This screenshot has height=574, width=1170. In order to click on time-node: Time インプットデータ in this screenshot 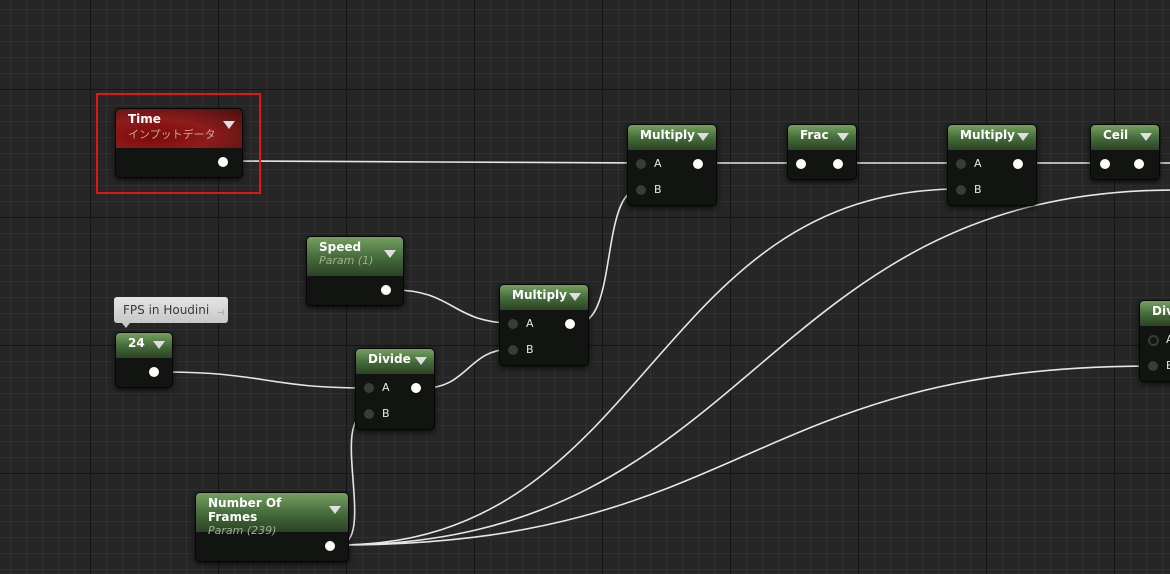, I will do `click(179, 143)`.